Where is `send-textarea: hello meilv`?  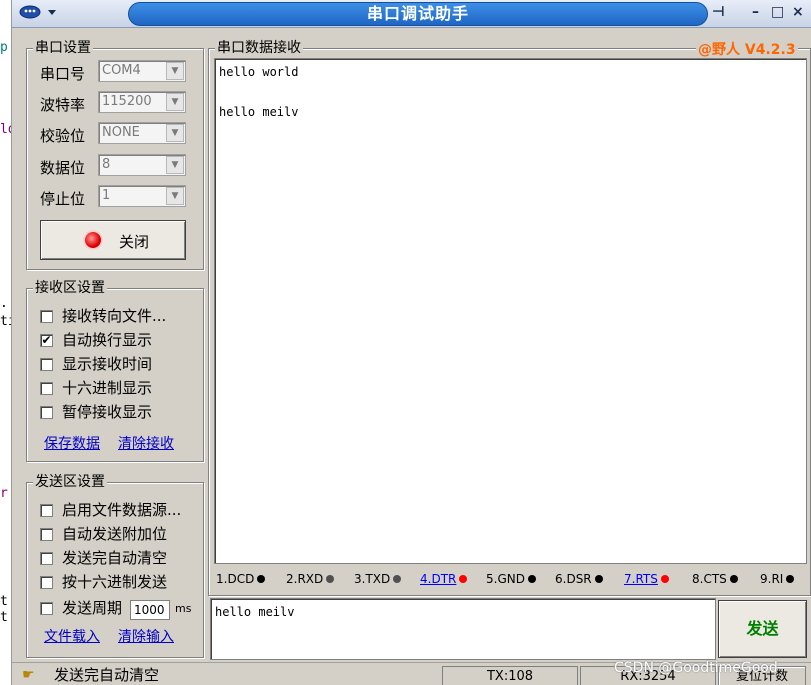 send-textarea: hello meilv is located at coordinates (463, 629).